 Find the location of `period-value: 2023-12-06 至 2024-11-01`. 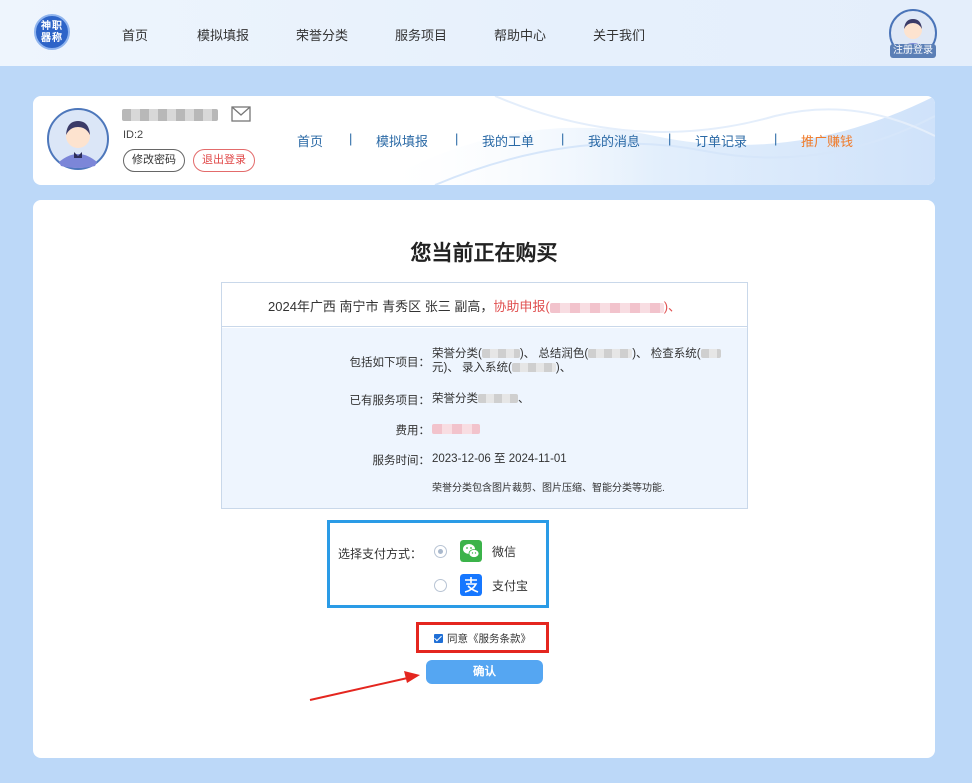

period-value: 2023-12-06 至 2024-11-01 is located at coordinates (499, 459).